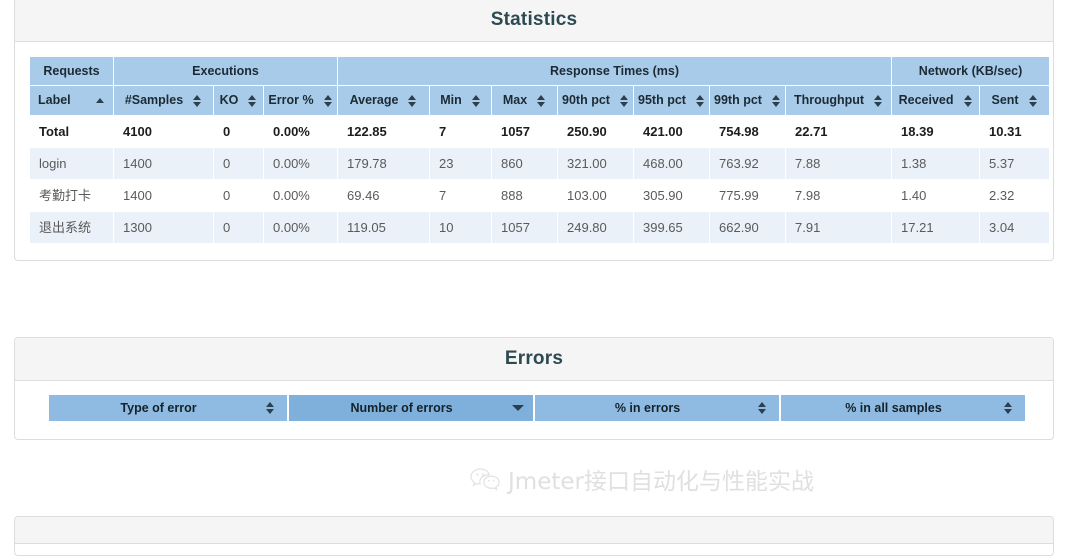 The width and height of the screenshot is (1068, 556). What do you see at coordinates (738, 100) in the screenshot?
I see `column-header-label: 99th pct` at bounding box center [738, 100].